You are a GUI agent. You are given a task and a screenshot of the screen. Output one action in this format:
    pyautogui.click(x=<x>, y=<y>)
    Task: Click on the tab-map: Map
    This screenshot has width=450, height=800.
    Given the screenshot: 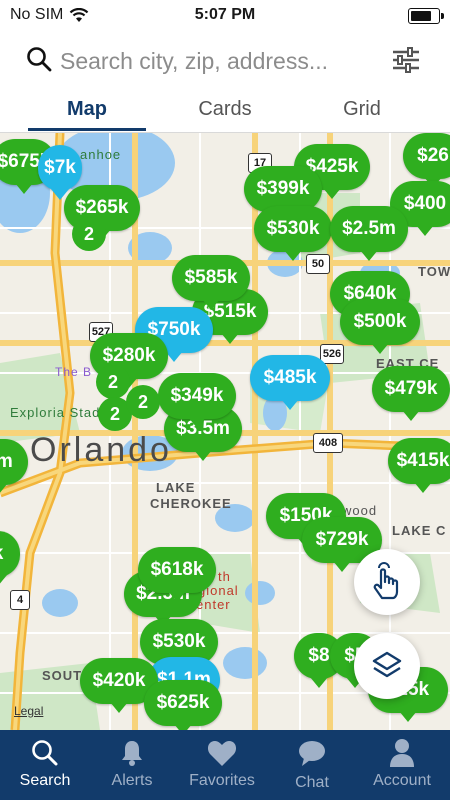 What is the action you would take?
    pyautogui.click(x=87, y=110)
    